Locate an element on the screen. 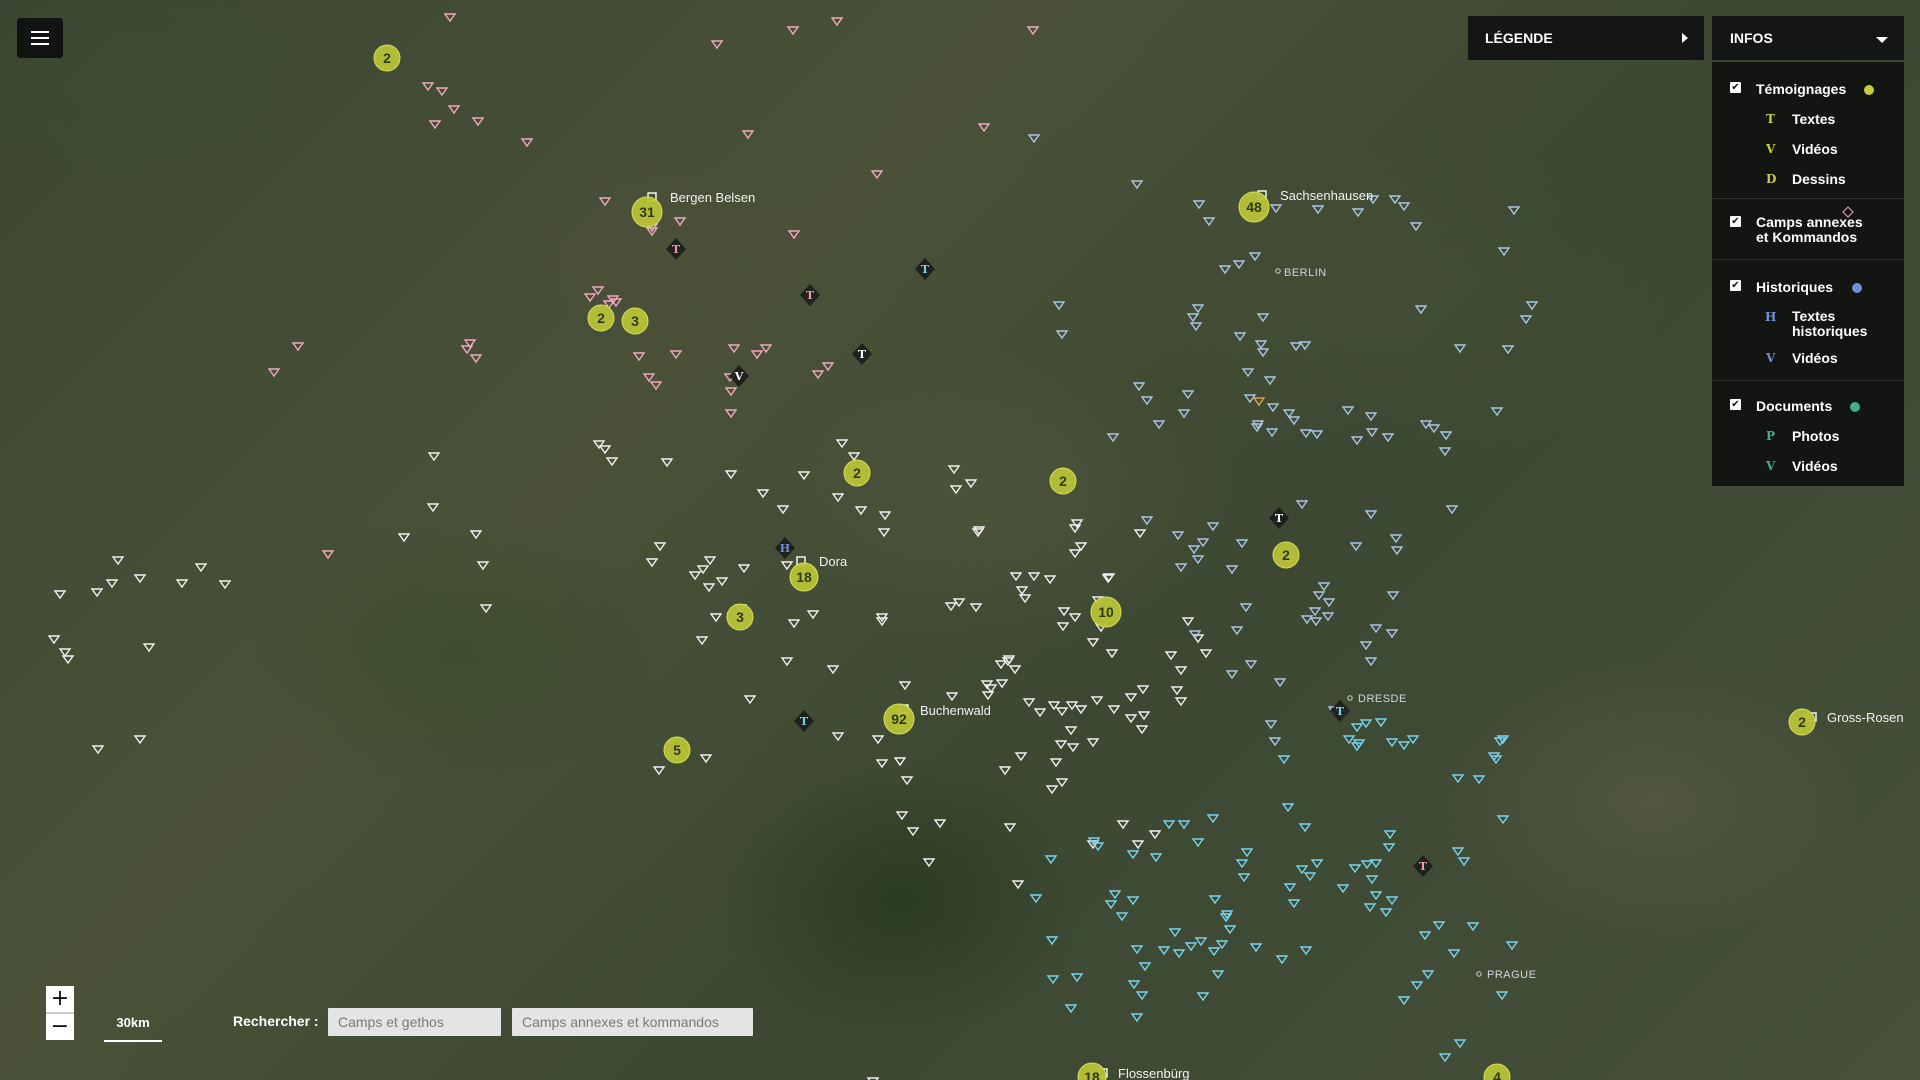 This screenshot has width=1920, height=1080. zoom-in-button: + is located at coordinates (60, 1000).